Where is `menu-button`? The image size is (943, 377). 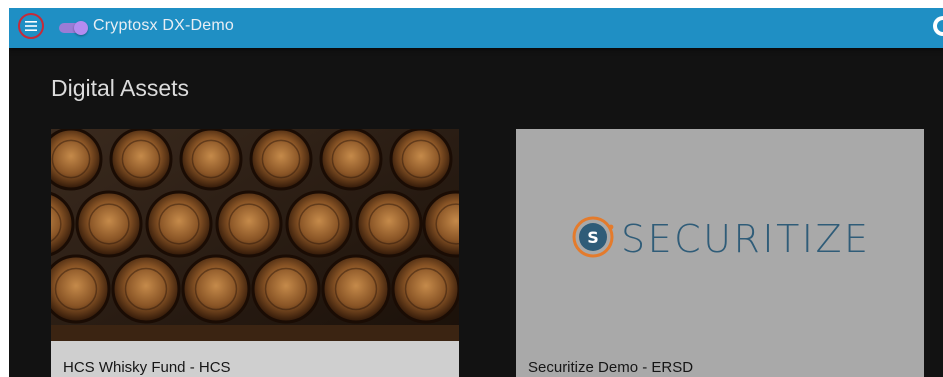
menu-button is located at coordinates (31, 26).